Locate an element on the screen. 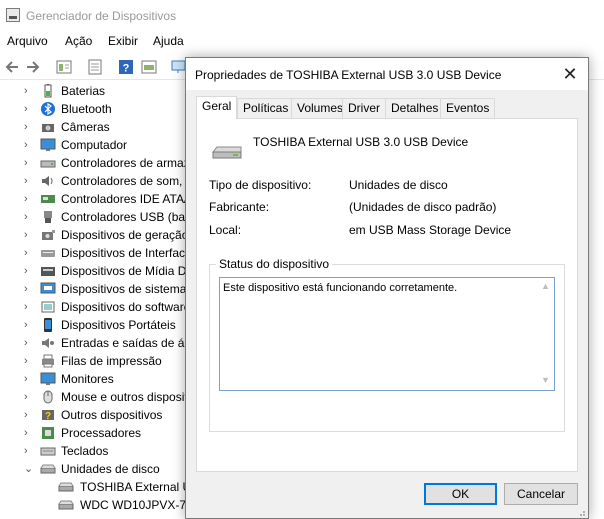 The width and height of the screenshot is (604, 519). tree-item: › Controladores IDE ATA/A is located at coordinates (100, 199).